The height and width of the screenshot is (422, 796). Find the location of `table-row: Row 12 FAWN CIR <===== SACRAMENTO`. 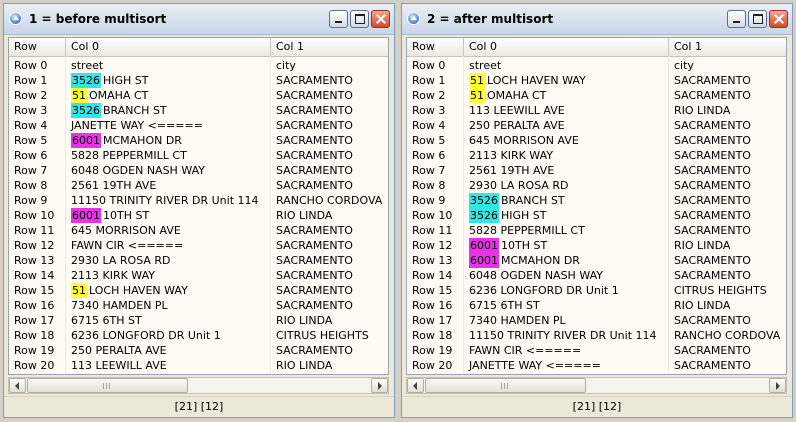

table-row: Row 12 FAWN CIR <===== SACRAMENTO is located at coordinates (198, 245).